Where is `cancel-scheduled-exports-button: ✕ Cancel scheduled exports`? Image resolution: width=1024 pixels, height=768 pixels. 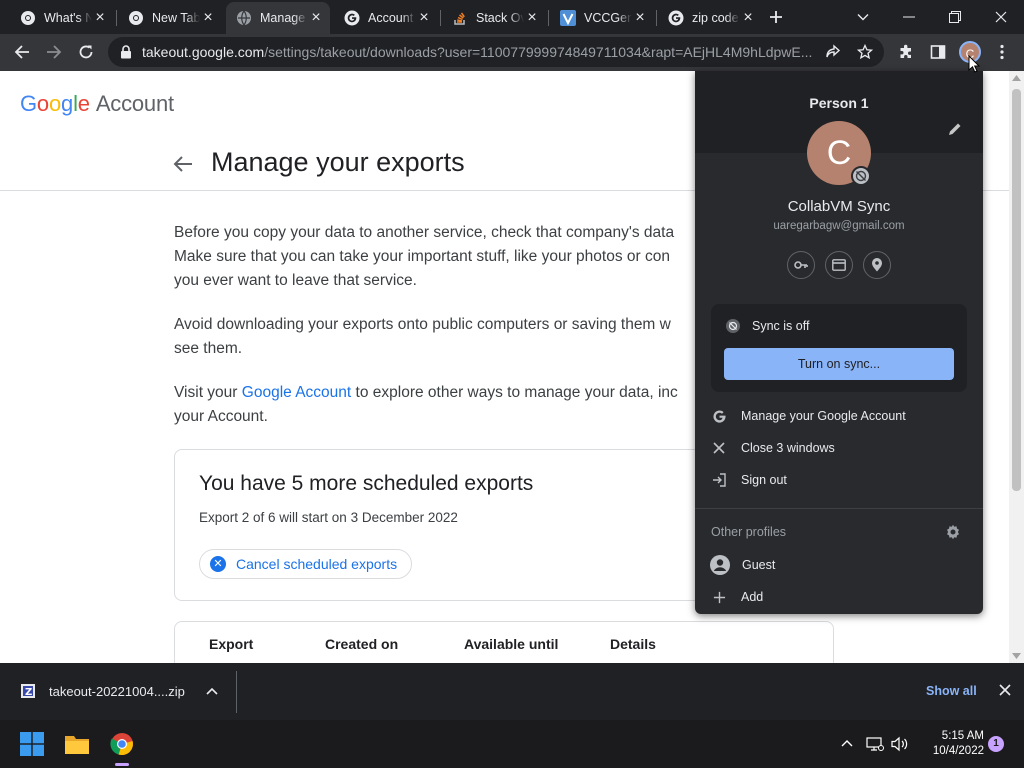
cancel-scheduled-exports-button: ✕ Cancel scheduled exports is located at coordinates (306, 564).